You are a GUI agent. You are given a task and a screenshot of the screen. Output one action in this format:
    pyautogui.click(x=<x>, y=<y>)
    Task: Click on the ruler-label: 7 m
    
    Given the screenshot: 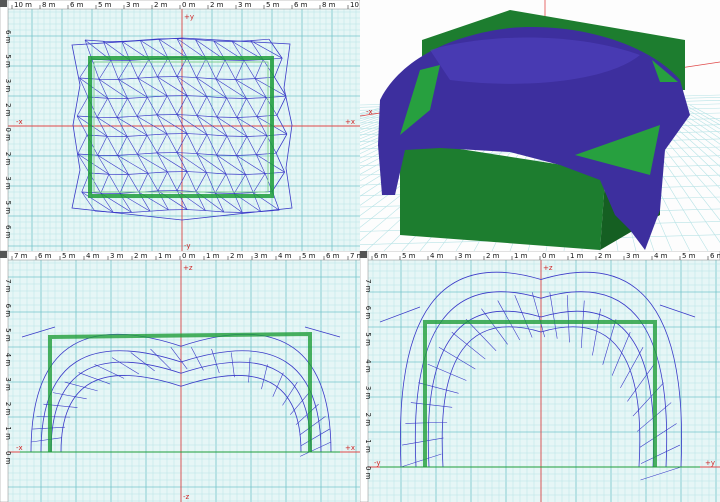 What is the action you would take?
    pyautogui.click(x=21, y=256)
    